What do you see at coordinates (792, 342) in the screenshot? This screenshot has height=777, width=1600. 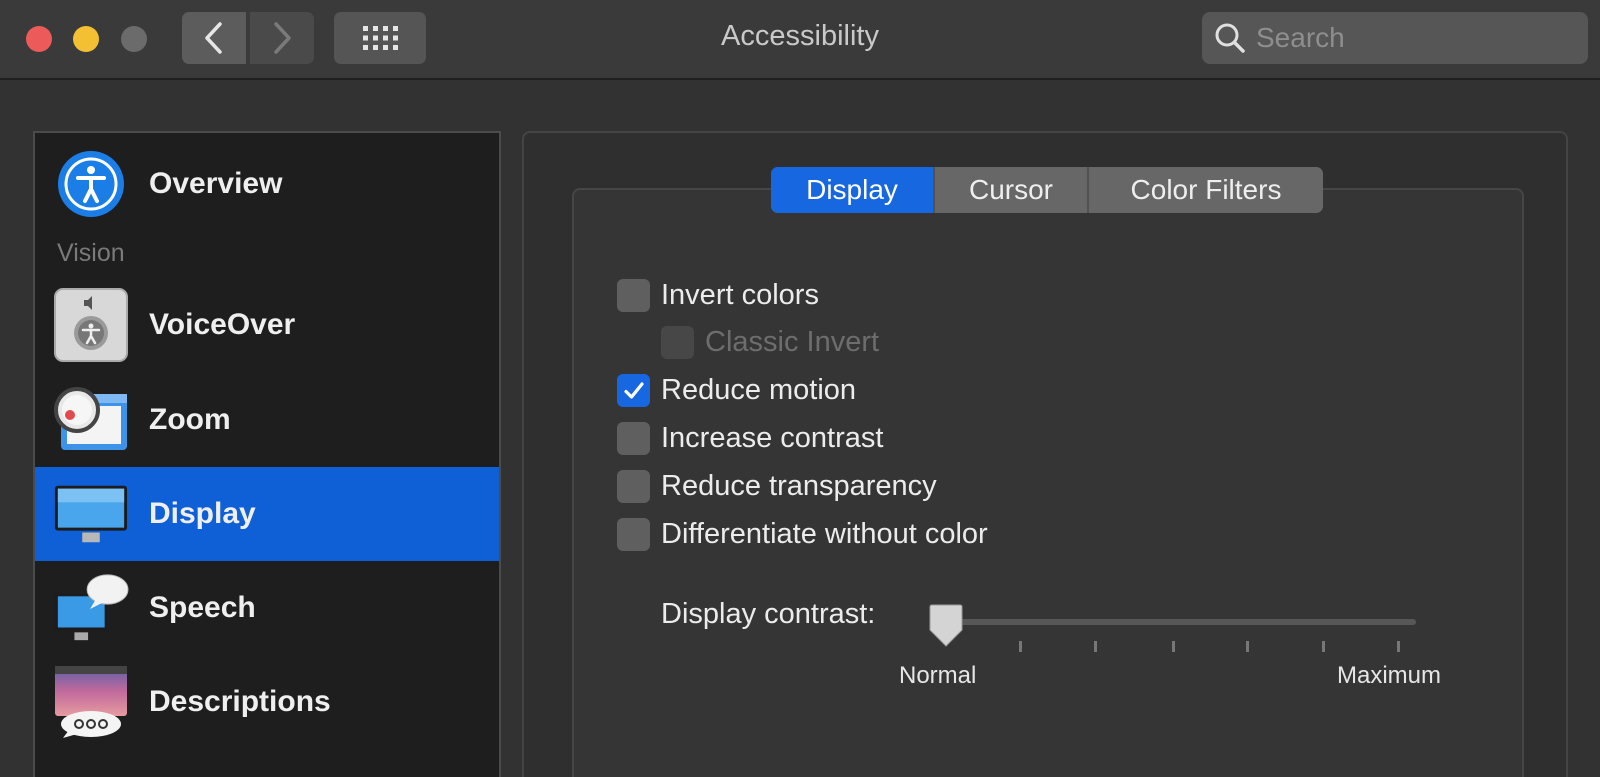 I see `option-label: Classic Invert` at bounding box center [792, 342].